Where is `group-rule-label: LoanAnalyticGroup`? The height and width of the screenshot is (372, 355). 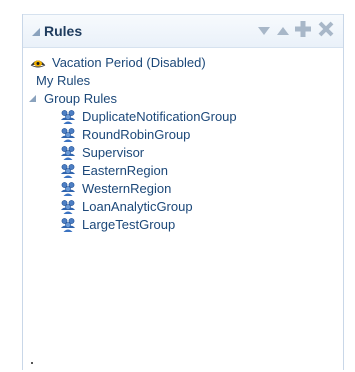
group-rule-label: LoanAnalyticGroup is located at coordinates (137, 206).